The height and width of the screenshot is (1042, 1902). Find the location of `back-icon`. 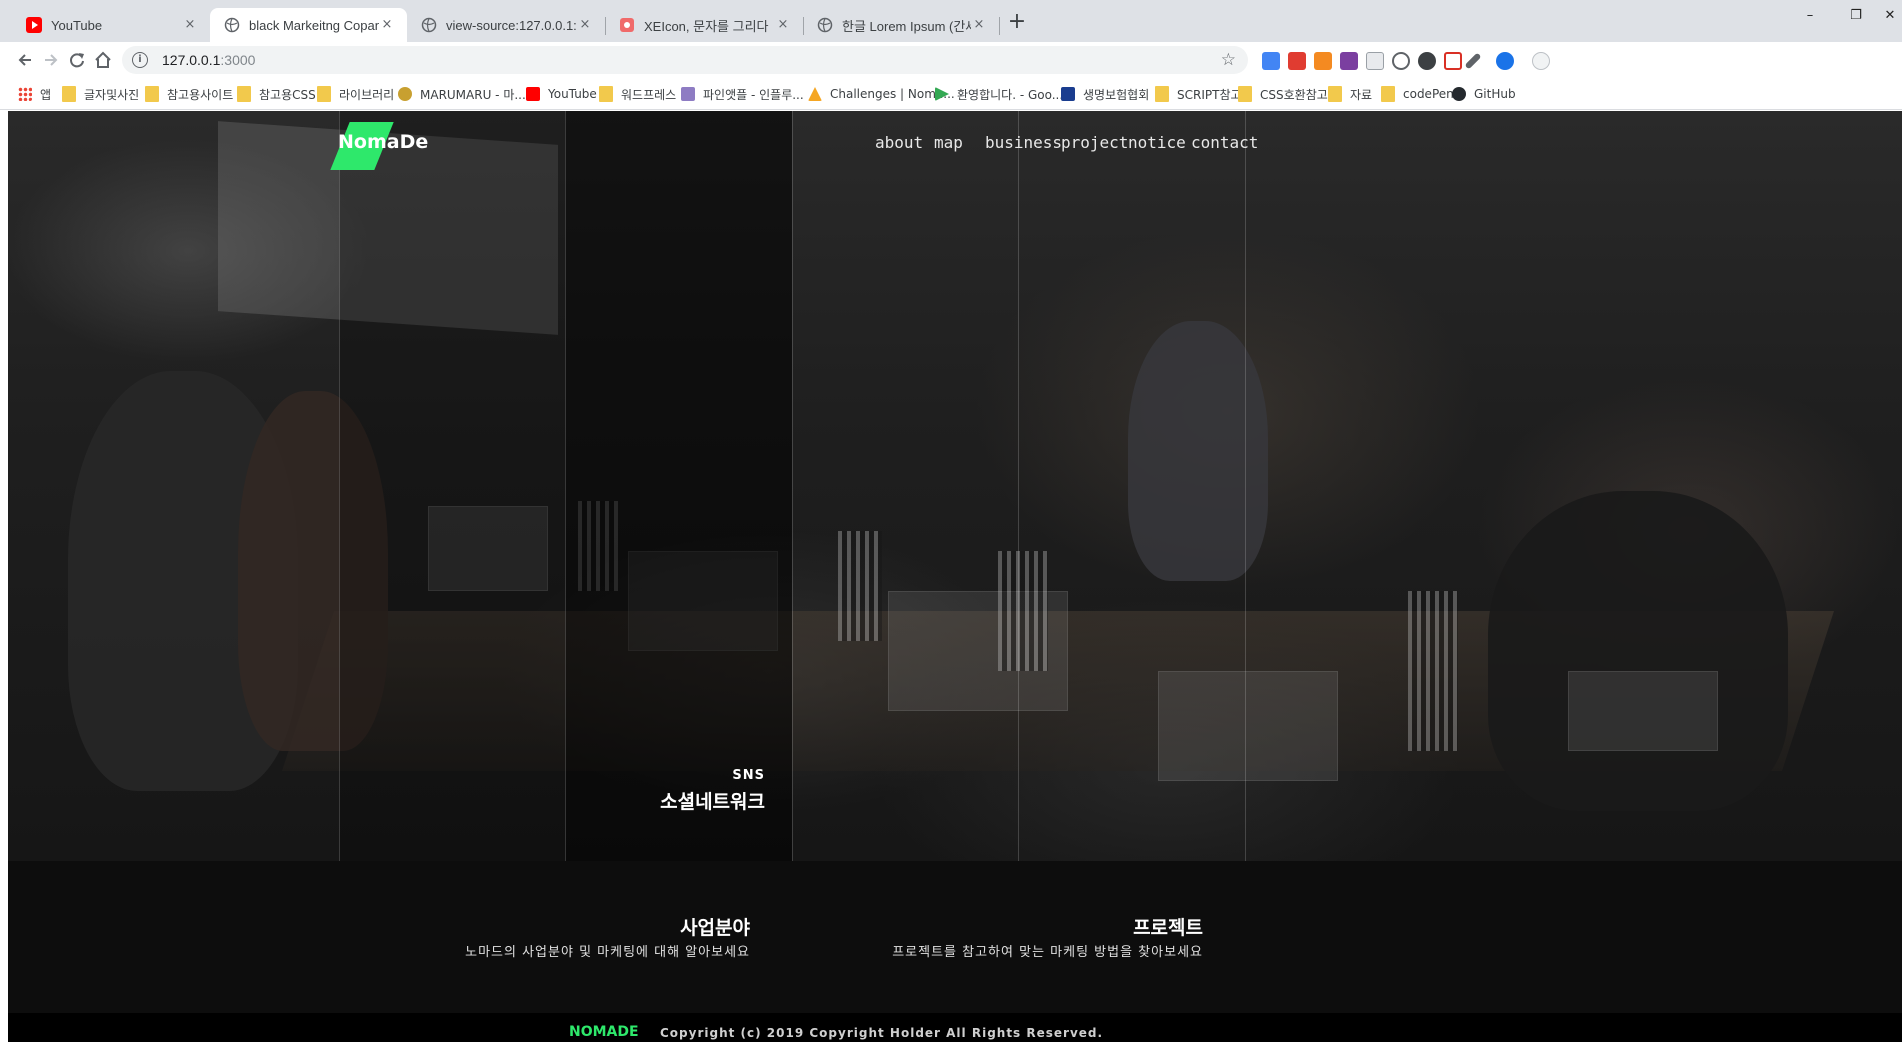

back-icon is located at coordinates (25, 60).